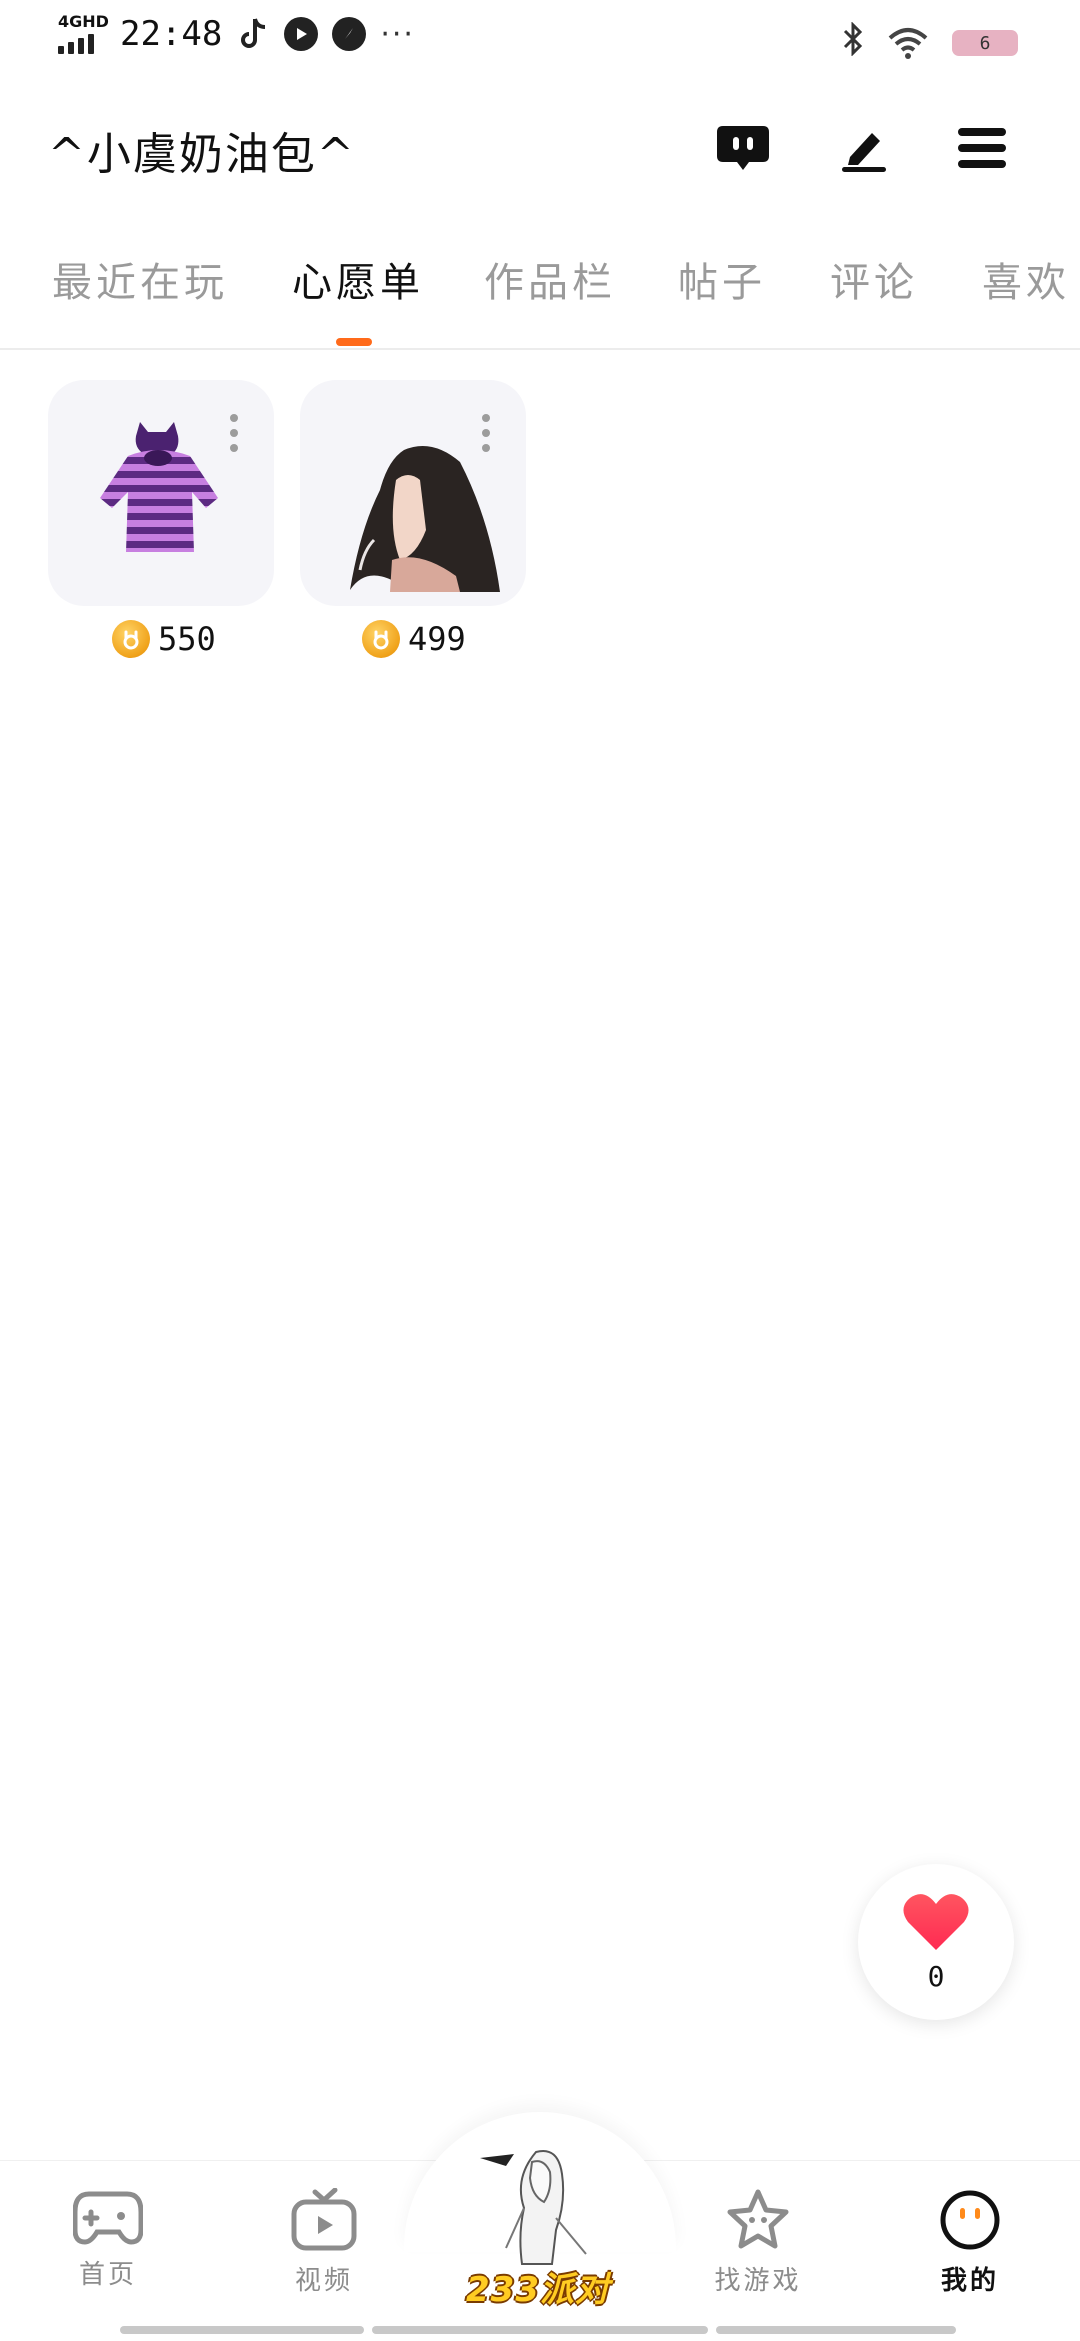 The width and height of the screenshot is (1080, 2341). I want to click on nav-video-label: 视频, so click(323, 2281).